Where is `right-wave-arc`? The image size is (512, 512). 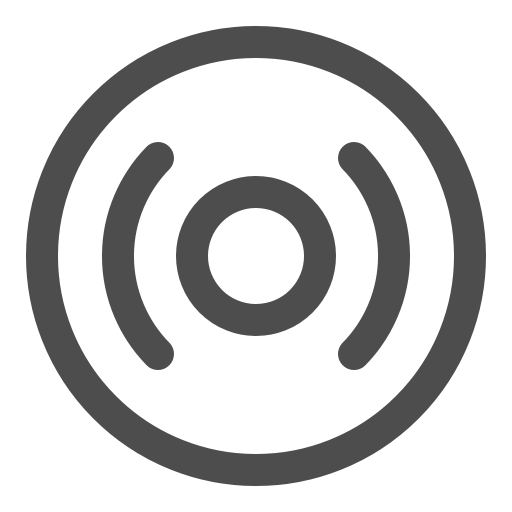 right-wave-arc is located at coordinates (374, 256).